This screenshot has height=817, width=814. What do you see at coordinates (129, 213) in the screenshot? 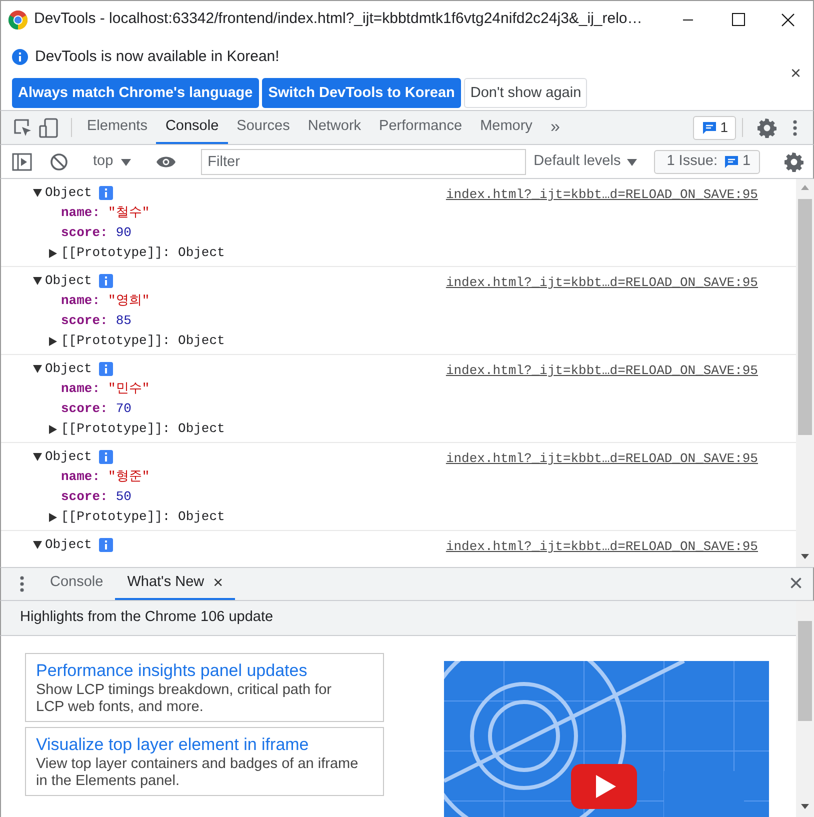
I see `property-value: "철수"` at bounding box center [129, 213].